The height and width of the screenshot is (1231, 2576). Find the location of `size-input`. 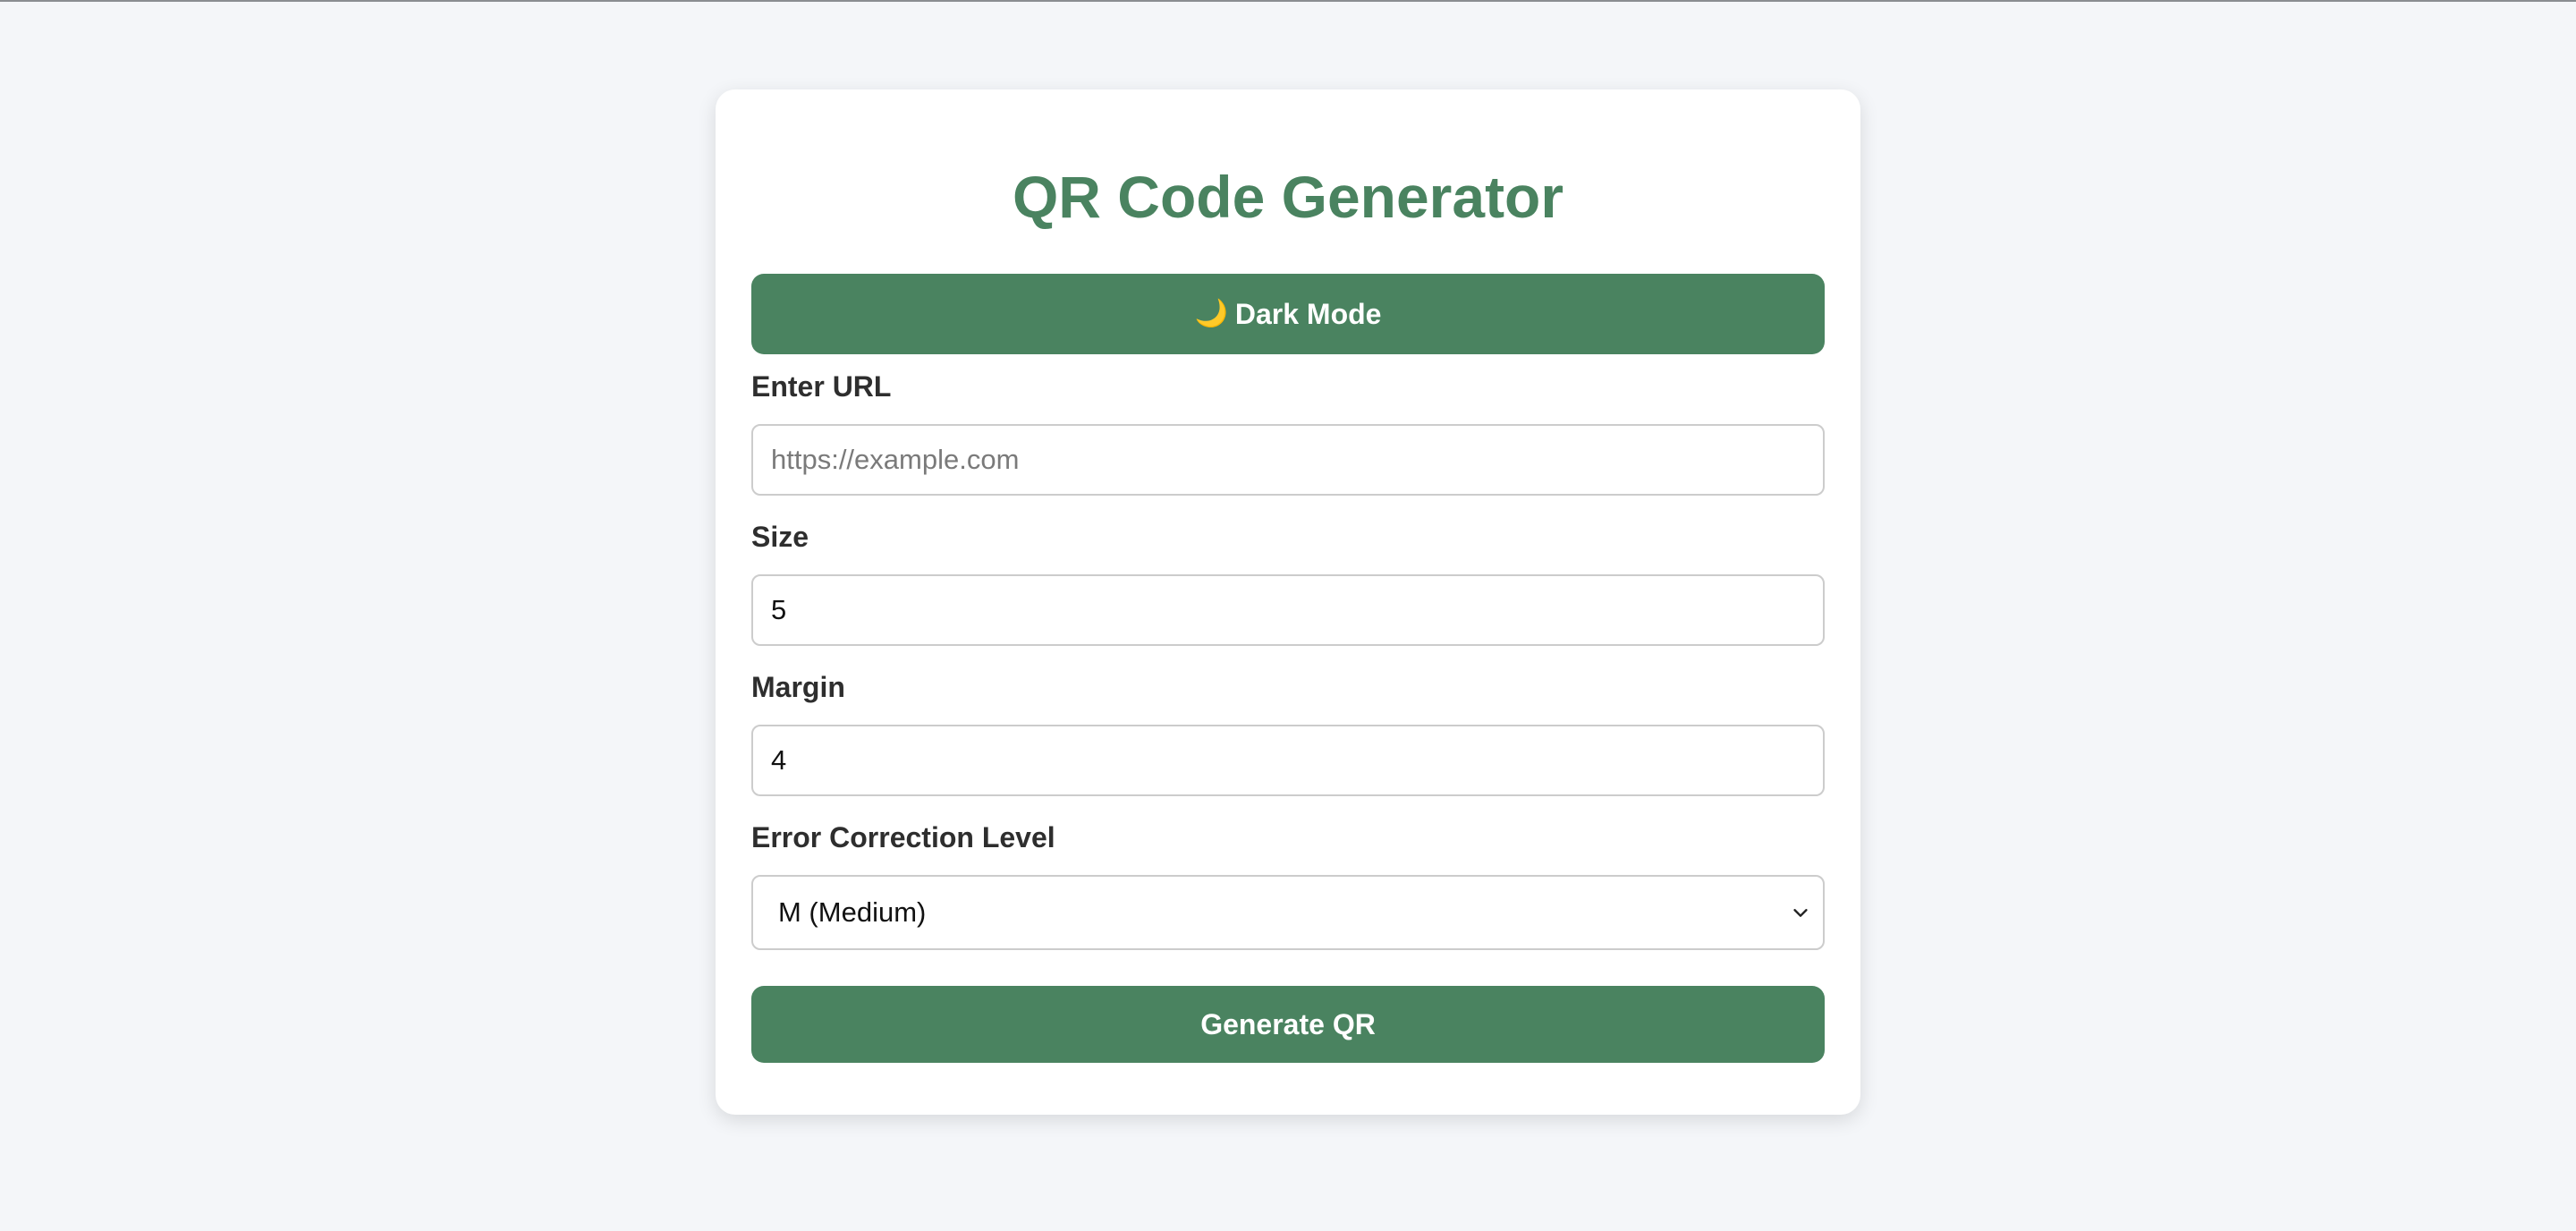

size-input is located at coordinates (1288, 610).